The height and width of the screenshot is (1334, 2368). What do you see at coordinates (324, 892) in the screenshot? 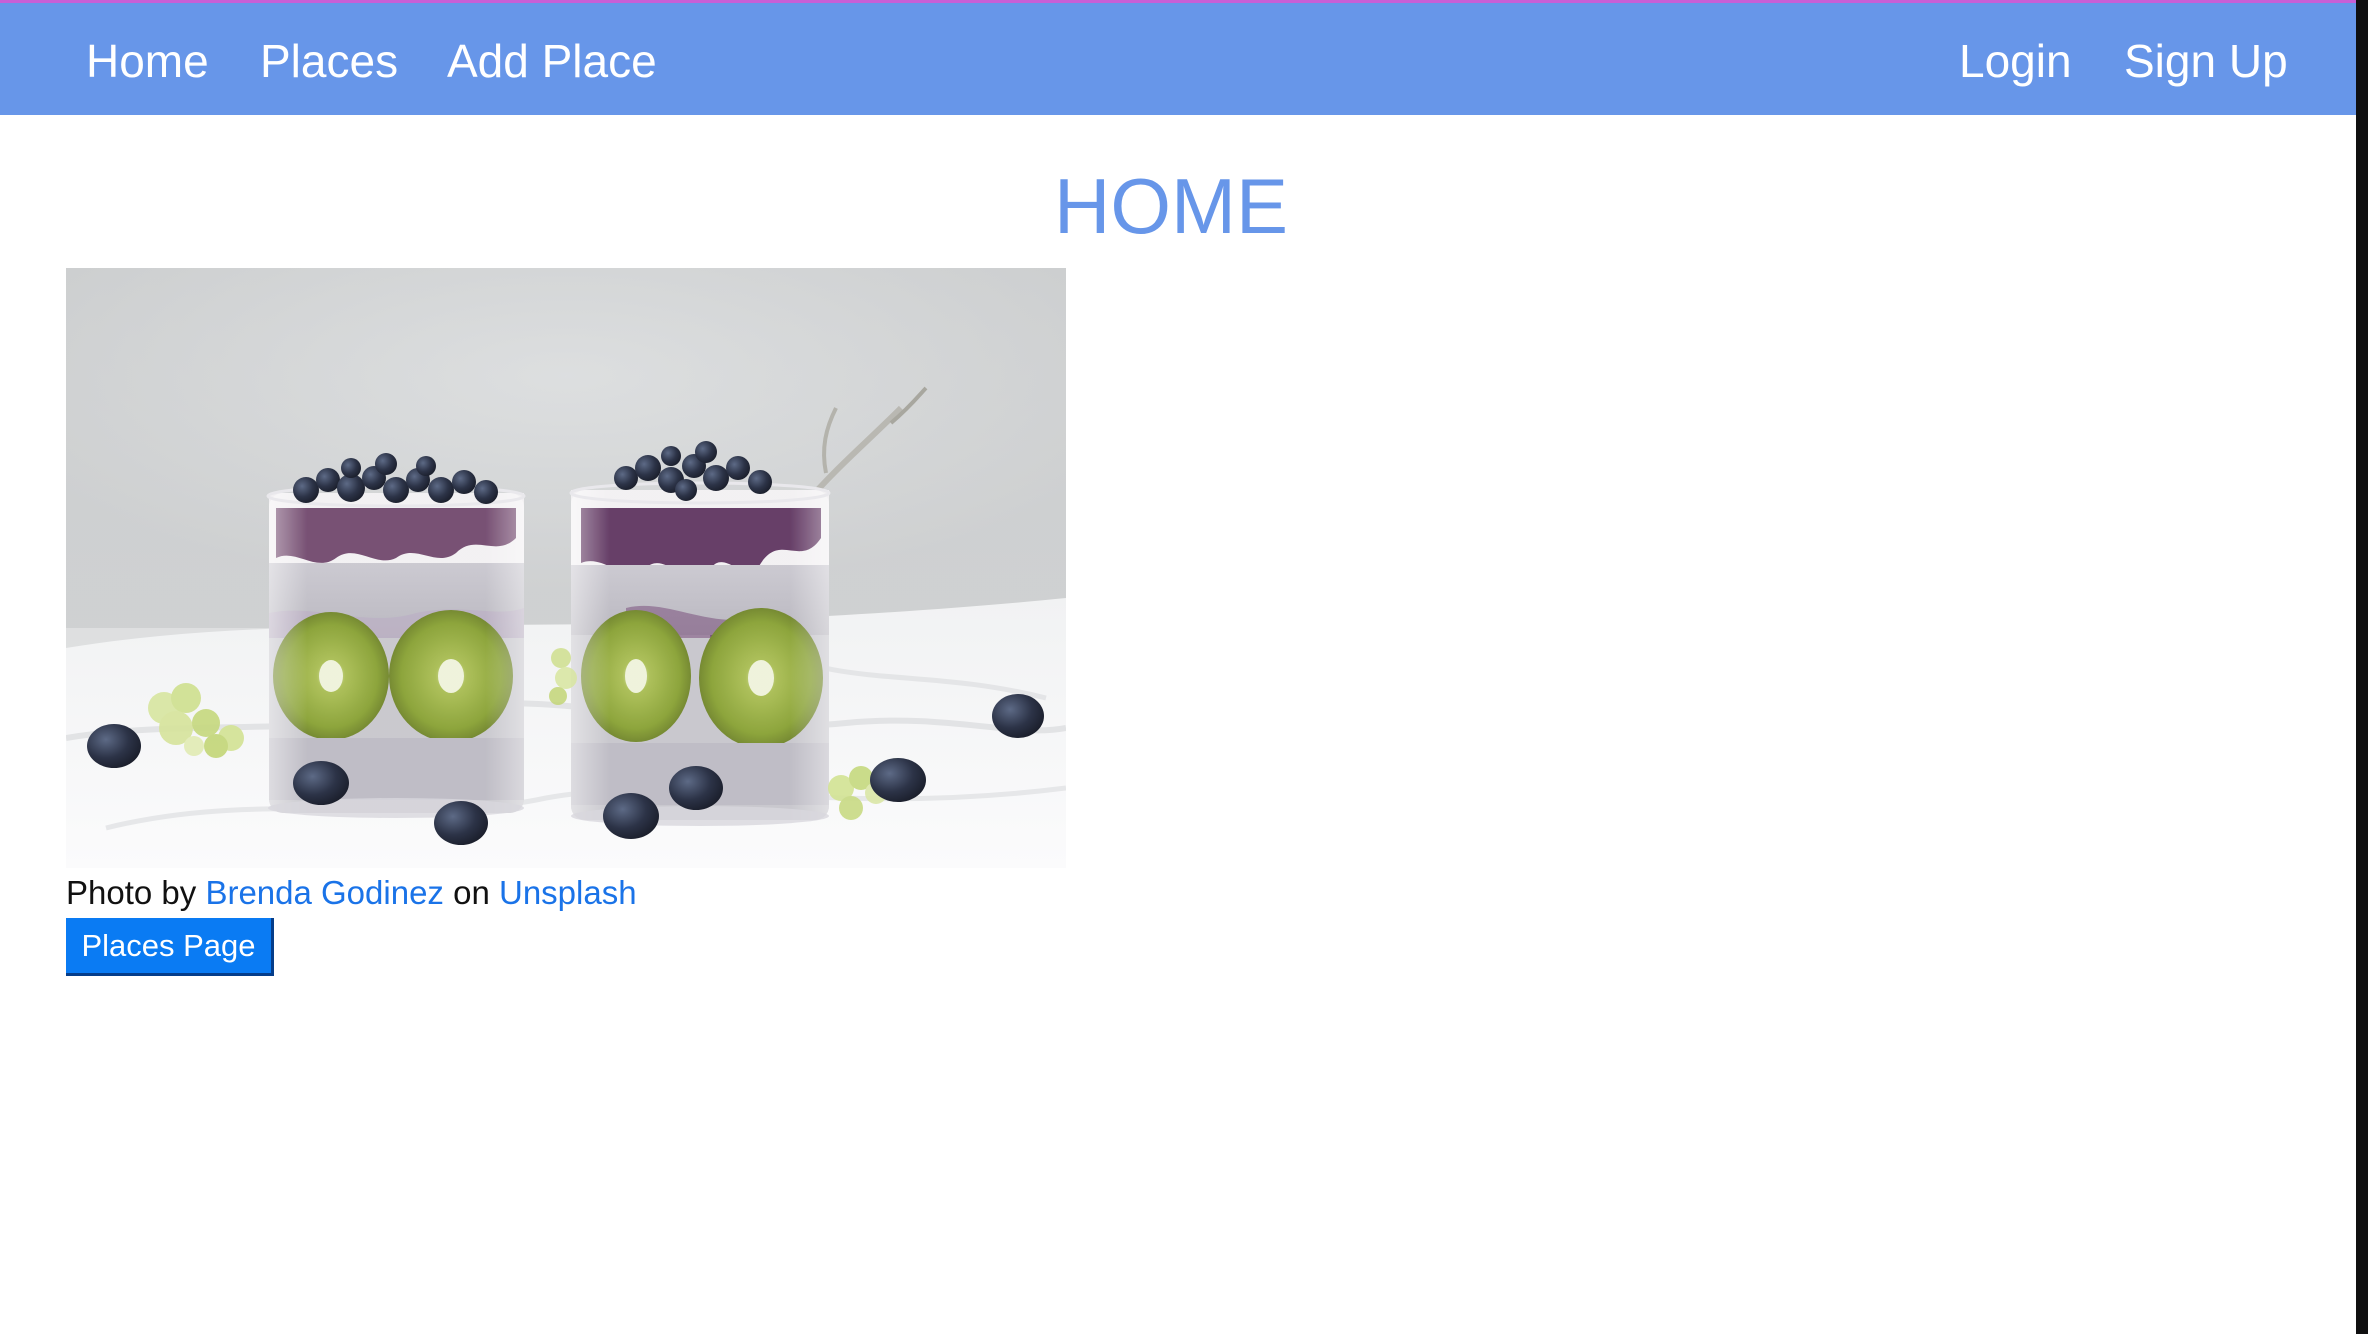
I see `credit-author-link: Brenda Godinez` at bounding box center [324, 892].